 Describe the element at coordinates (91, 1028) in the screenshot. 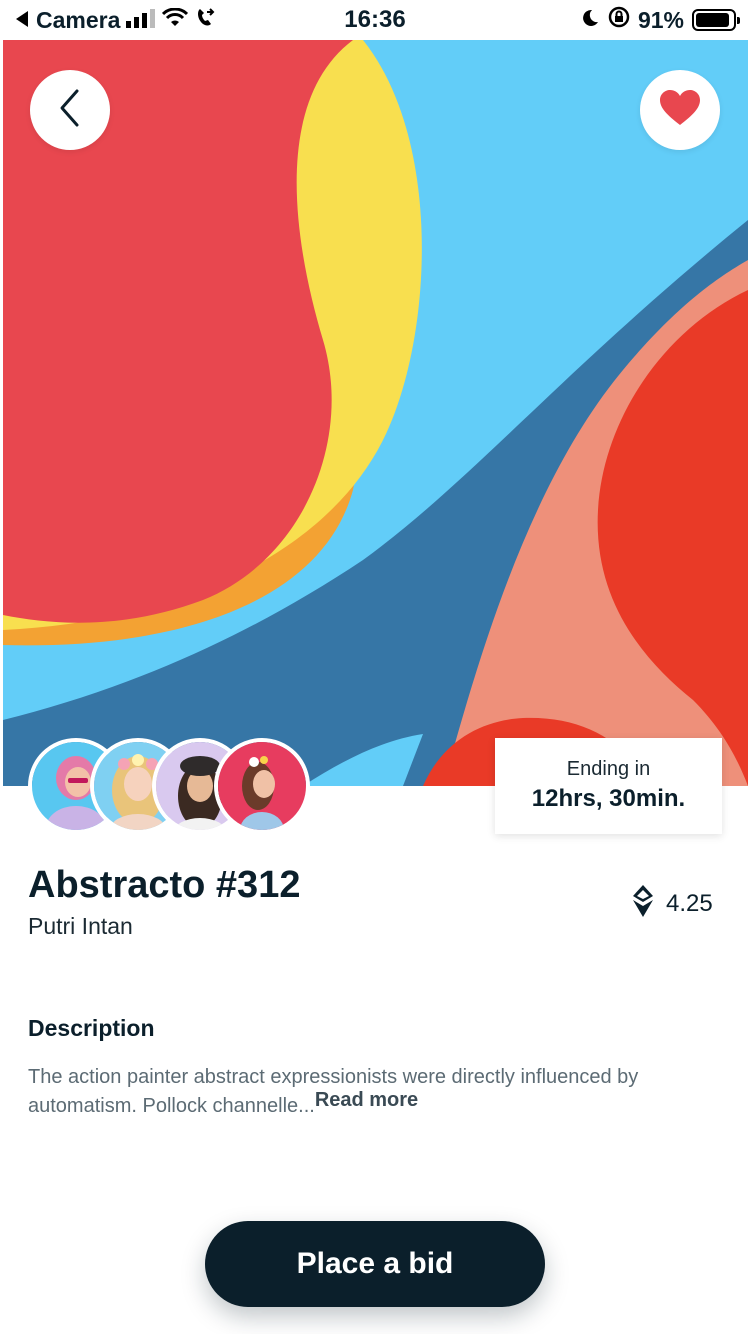

I see `description-heading: Description` at that location.